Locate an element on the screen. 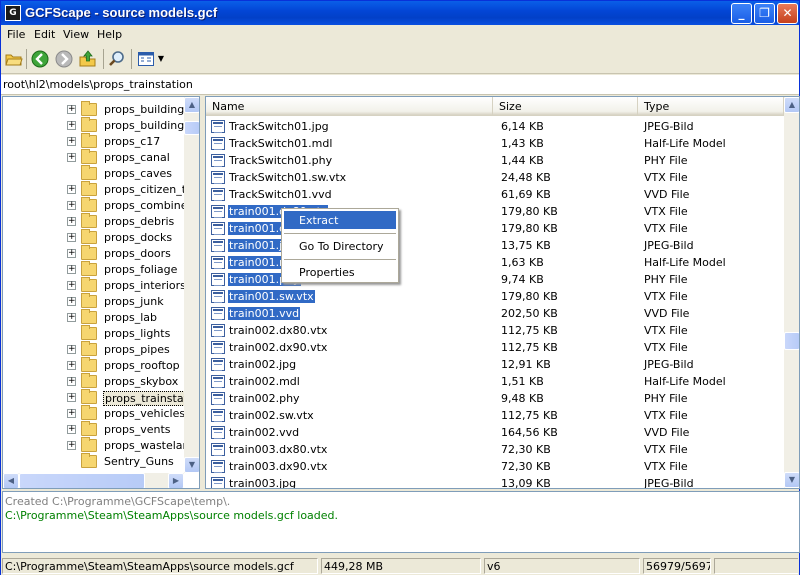 The image size is (800, 575). file-row: train002.vvd 164,56 KB VVD File is located at coordinates (495, 432).